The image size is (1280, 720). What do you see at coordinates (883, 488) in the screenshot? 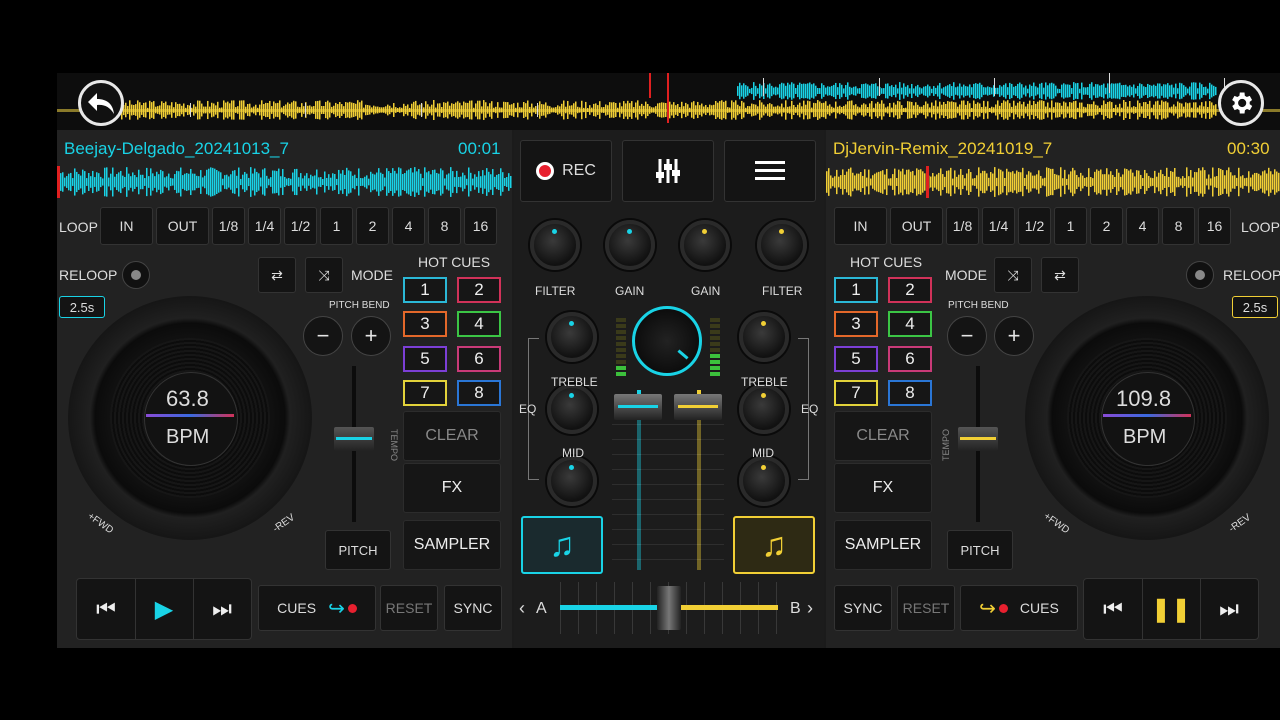
I see `deck-b-fx-button: FX` at bounding box center [883, 488].